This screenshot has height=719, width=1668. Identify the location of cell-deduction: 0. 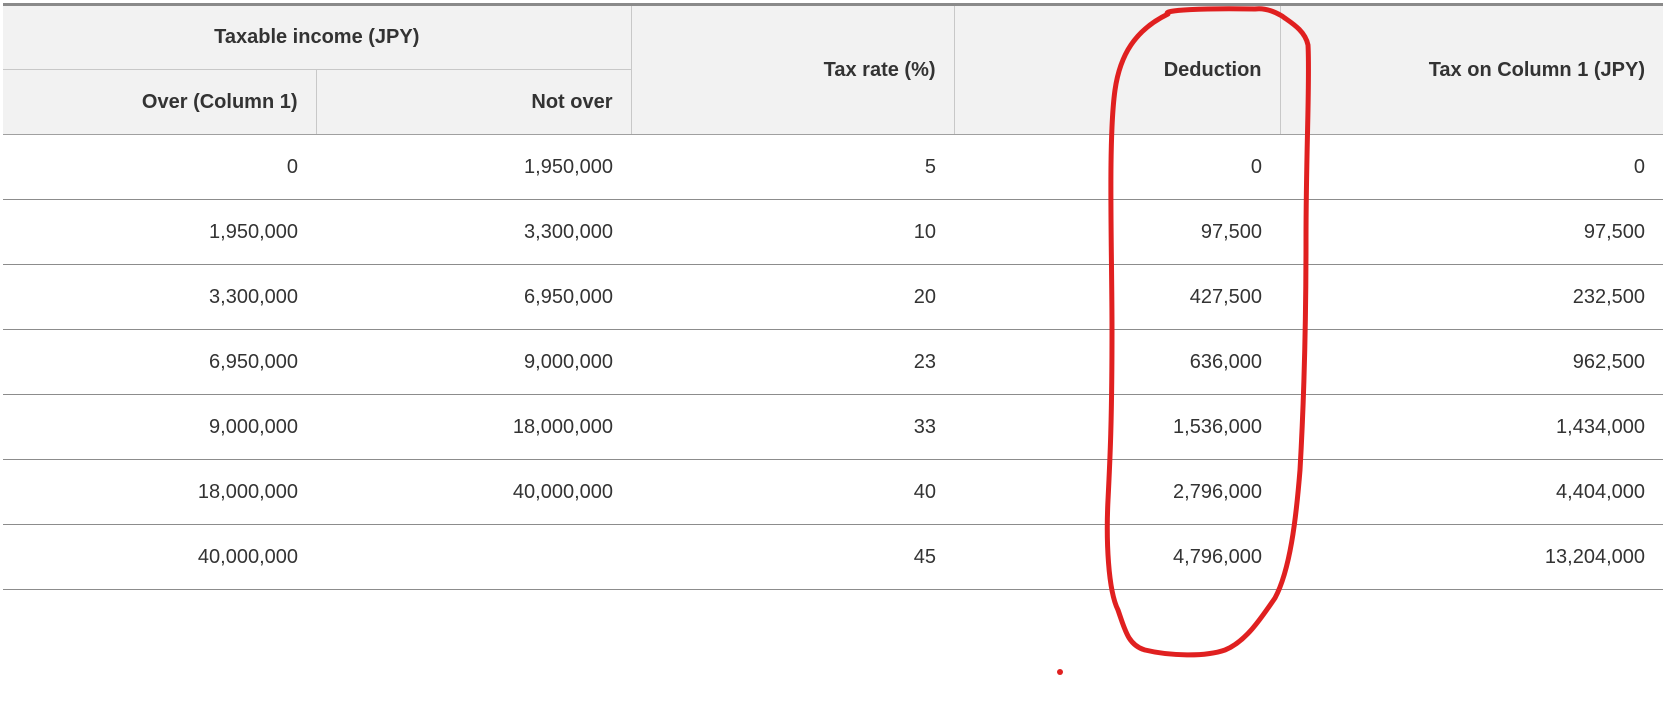
(1117, 167).